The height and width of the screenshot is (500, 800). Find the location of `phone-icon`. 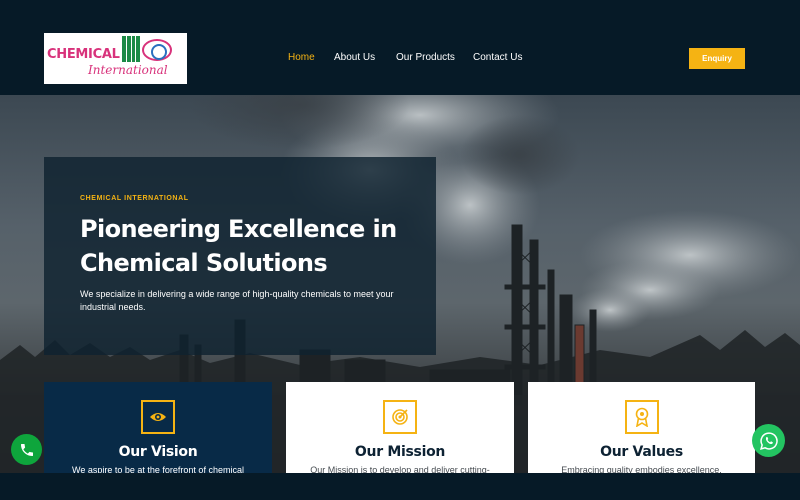

phone-icon is located at coordinates (26, 449).